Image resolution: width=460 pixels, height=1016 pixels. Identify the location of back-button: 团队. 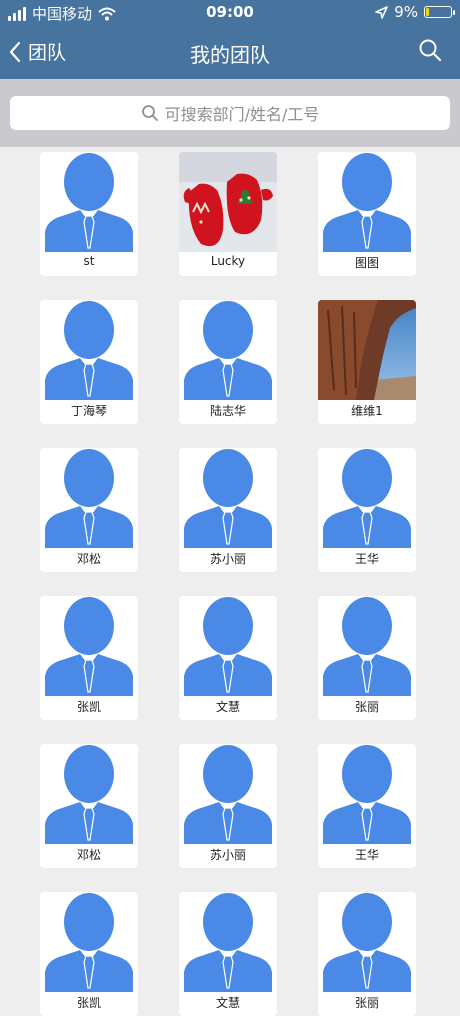
(37, 51).